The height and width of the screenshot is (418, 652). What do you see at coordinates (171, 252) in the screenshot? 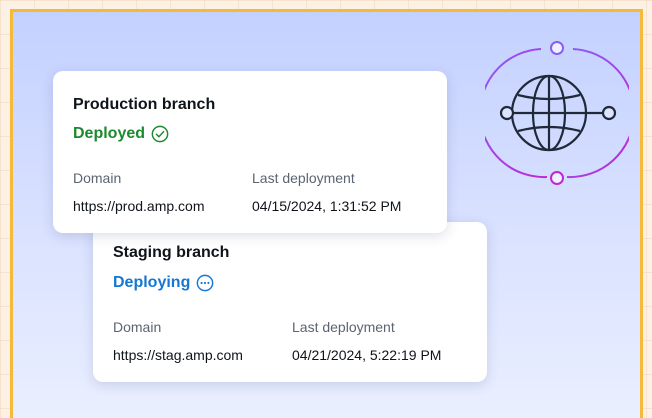
I see `staging-branch-title: Staging branch` at bounding box center [171, 252].